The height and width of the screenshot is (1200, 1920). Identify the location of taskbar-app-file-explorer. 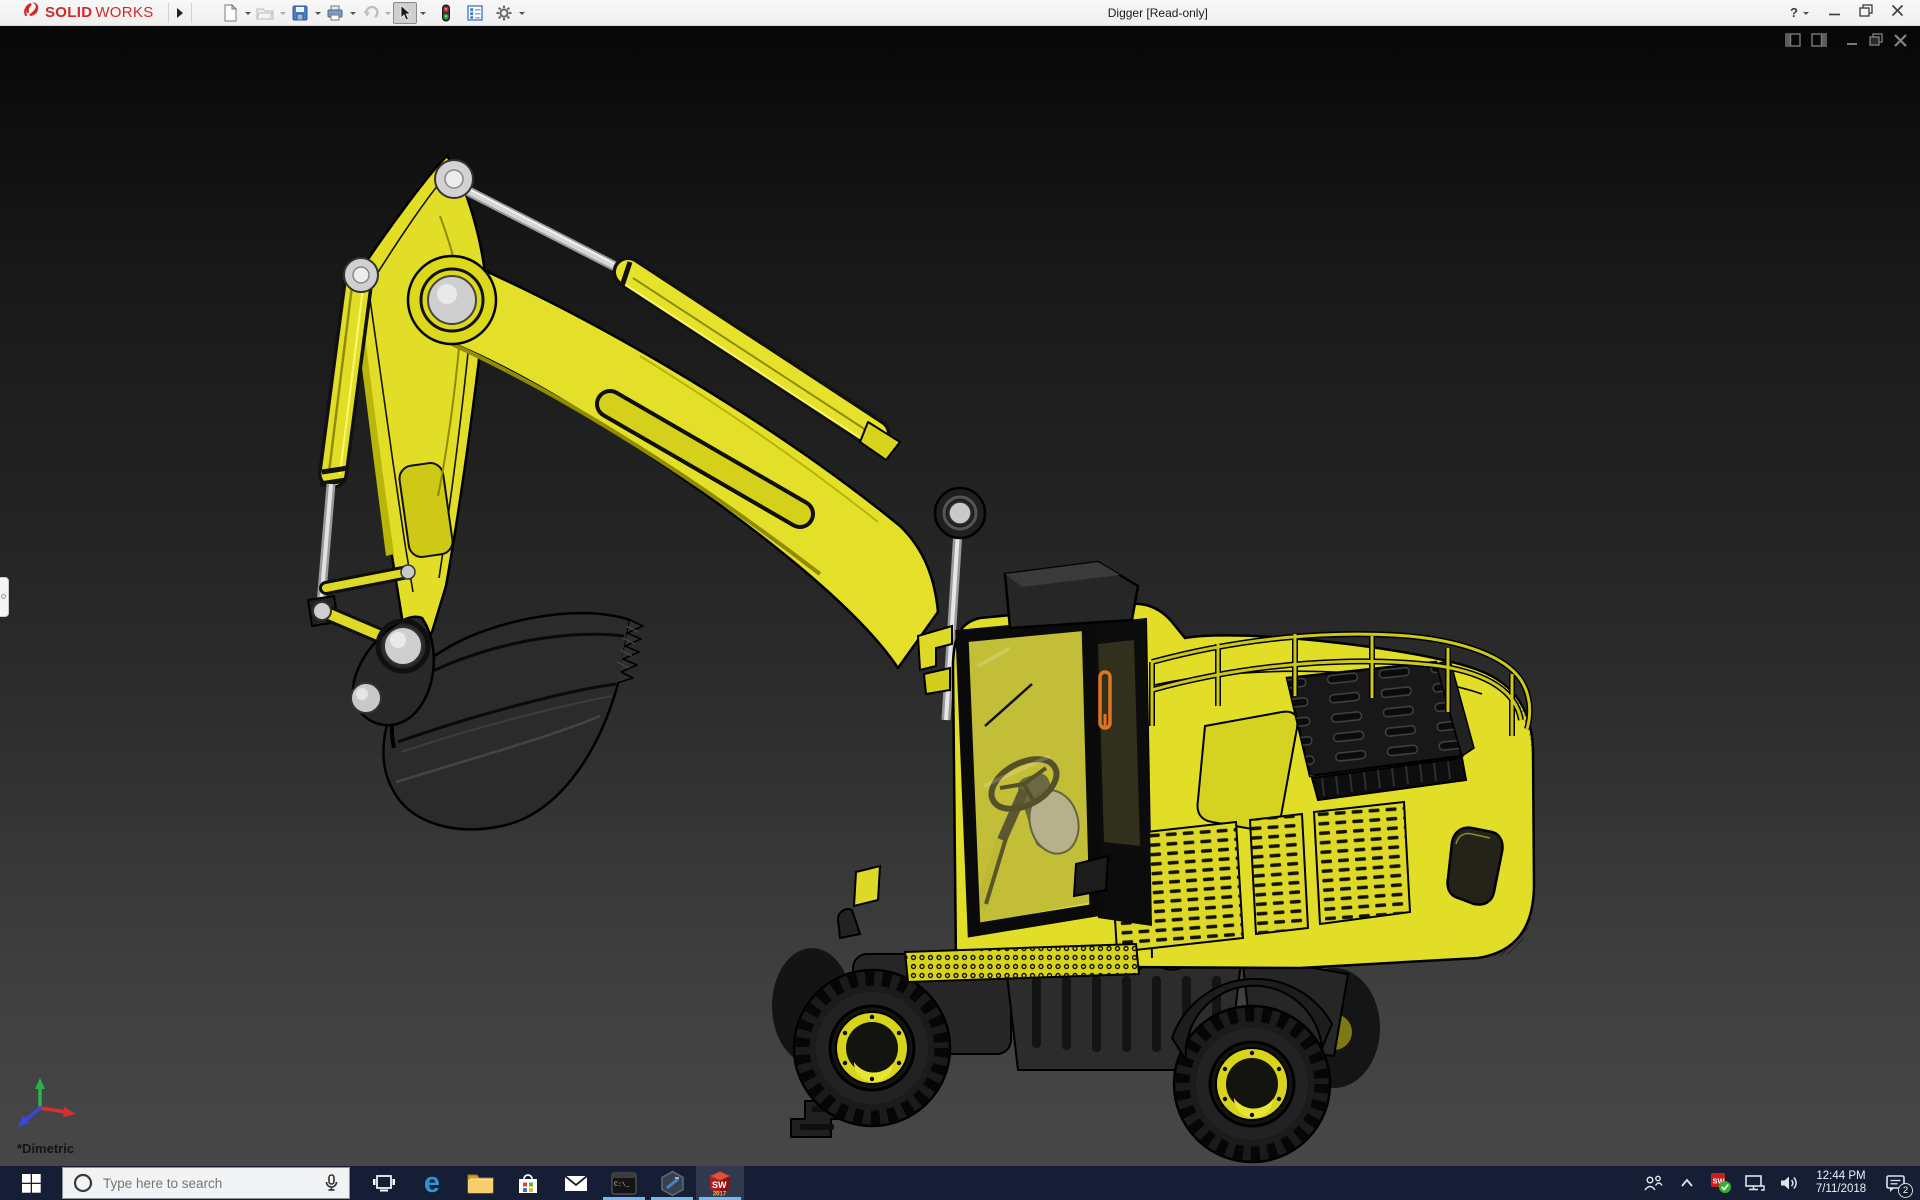
(480, 1183).